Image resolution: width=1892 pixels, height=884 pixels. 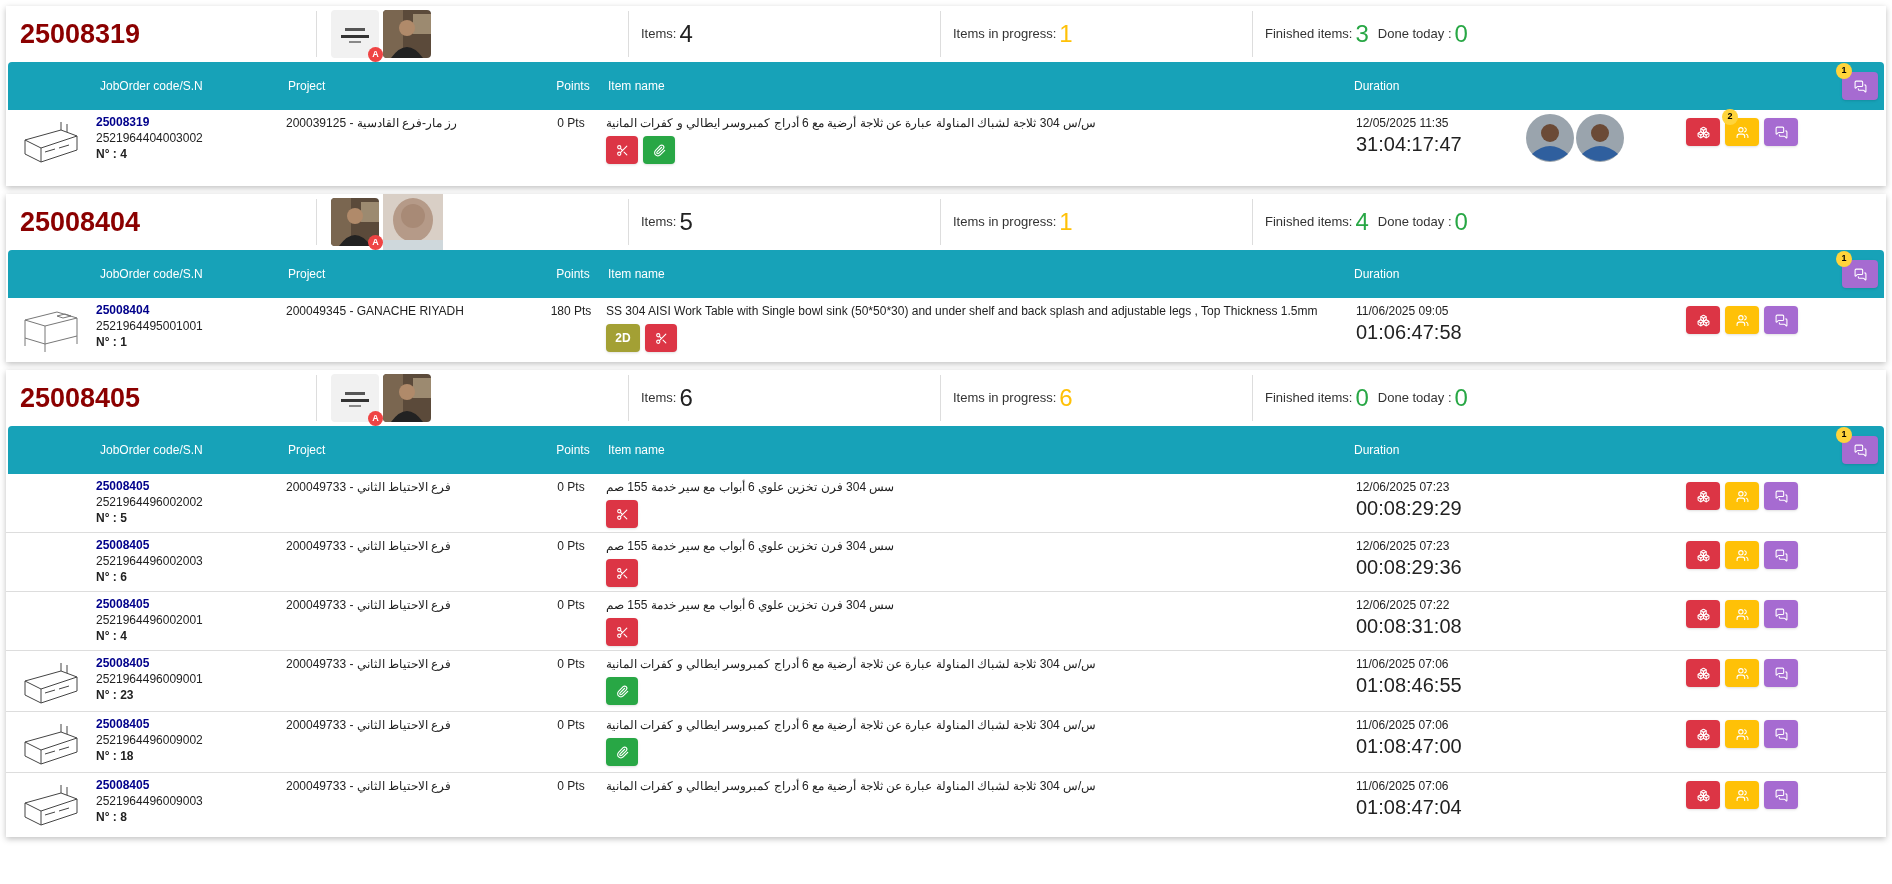 I want to click on serial-number: 2521964495001001, so click(x=150, y=326).